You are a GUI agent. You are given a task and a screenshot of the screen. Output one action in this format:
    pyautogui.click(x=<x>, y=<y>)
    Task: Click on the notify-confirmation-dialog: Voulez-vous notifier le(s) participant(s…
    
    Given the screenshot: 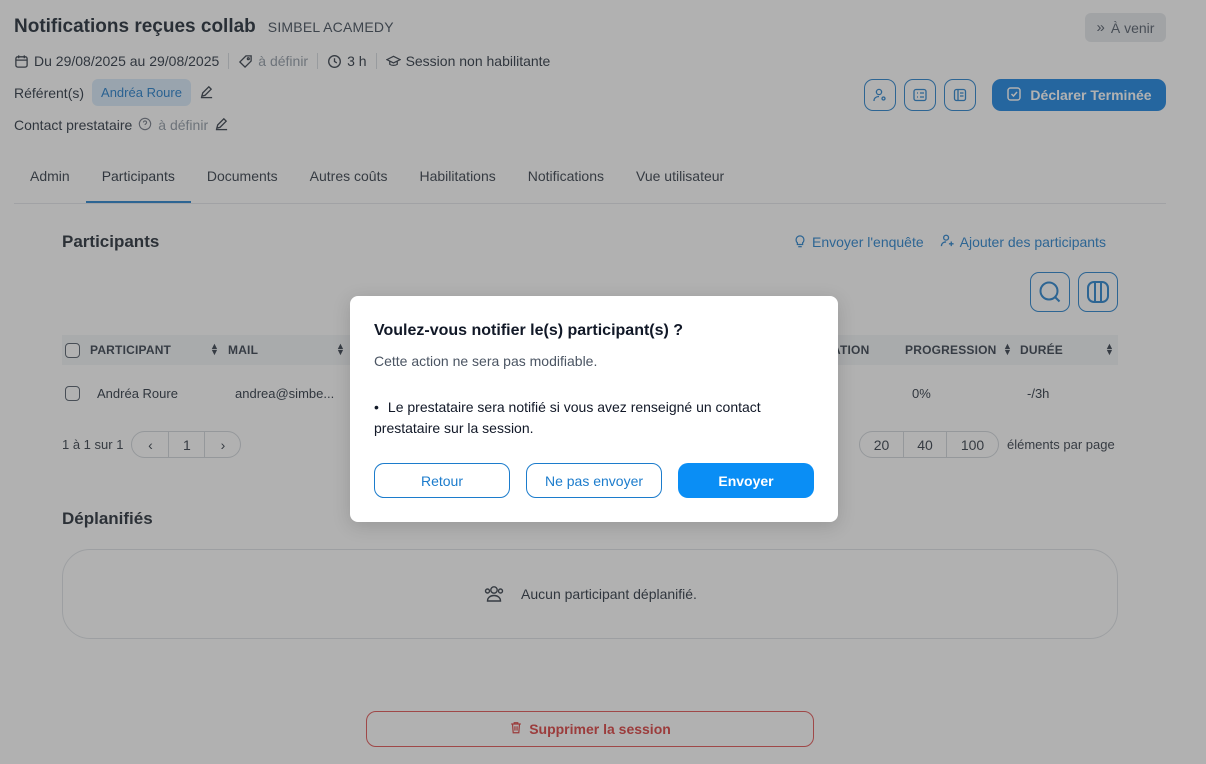 What is the action you would take?
    pyautogui.click(x=594, y=409)
    